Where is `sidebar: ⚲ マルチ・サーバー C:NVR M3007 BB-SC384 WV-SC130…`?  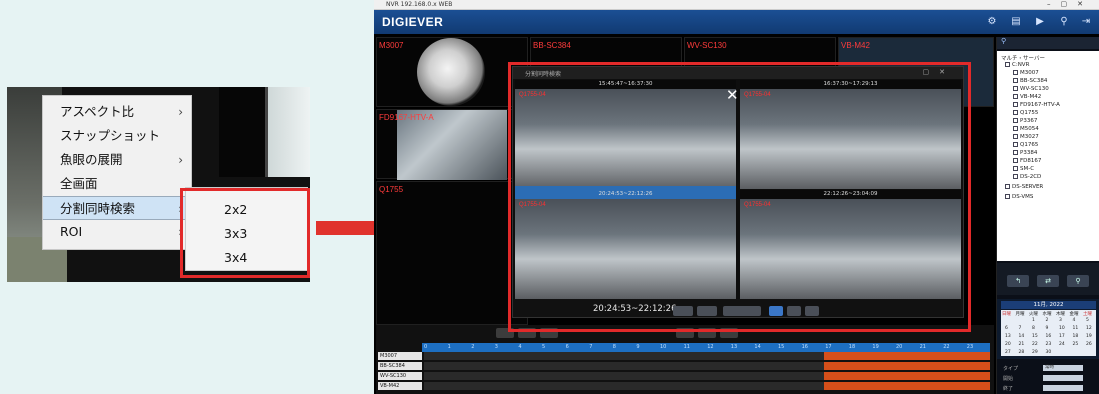
sidebar: ⚲ マルチ・サーバー C:NVR M3007 BB-SC384 WV-SC130… is located at coordinates (1047, 215).